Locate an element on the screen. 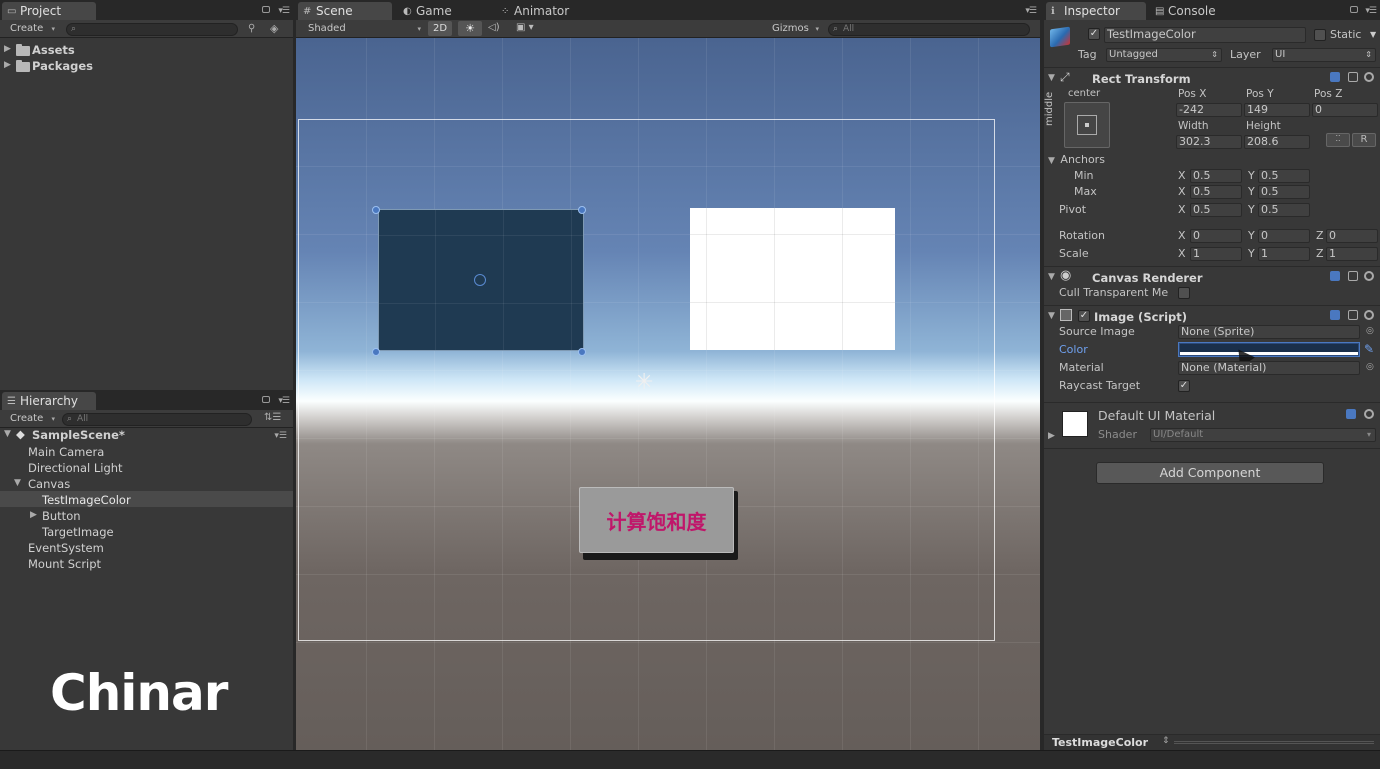 This screenshot has width=1380, height=769. raw-edit-button: R is located at coordinates (1364, 140).